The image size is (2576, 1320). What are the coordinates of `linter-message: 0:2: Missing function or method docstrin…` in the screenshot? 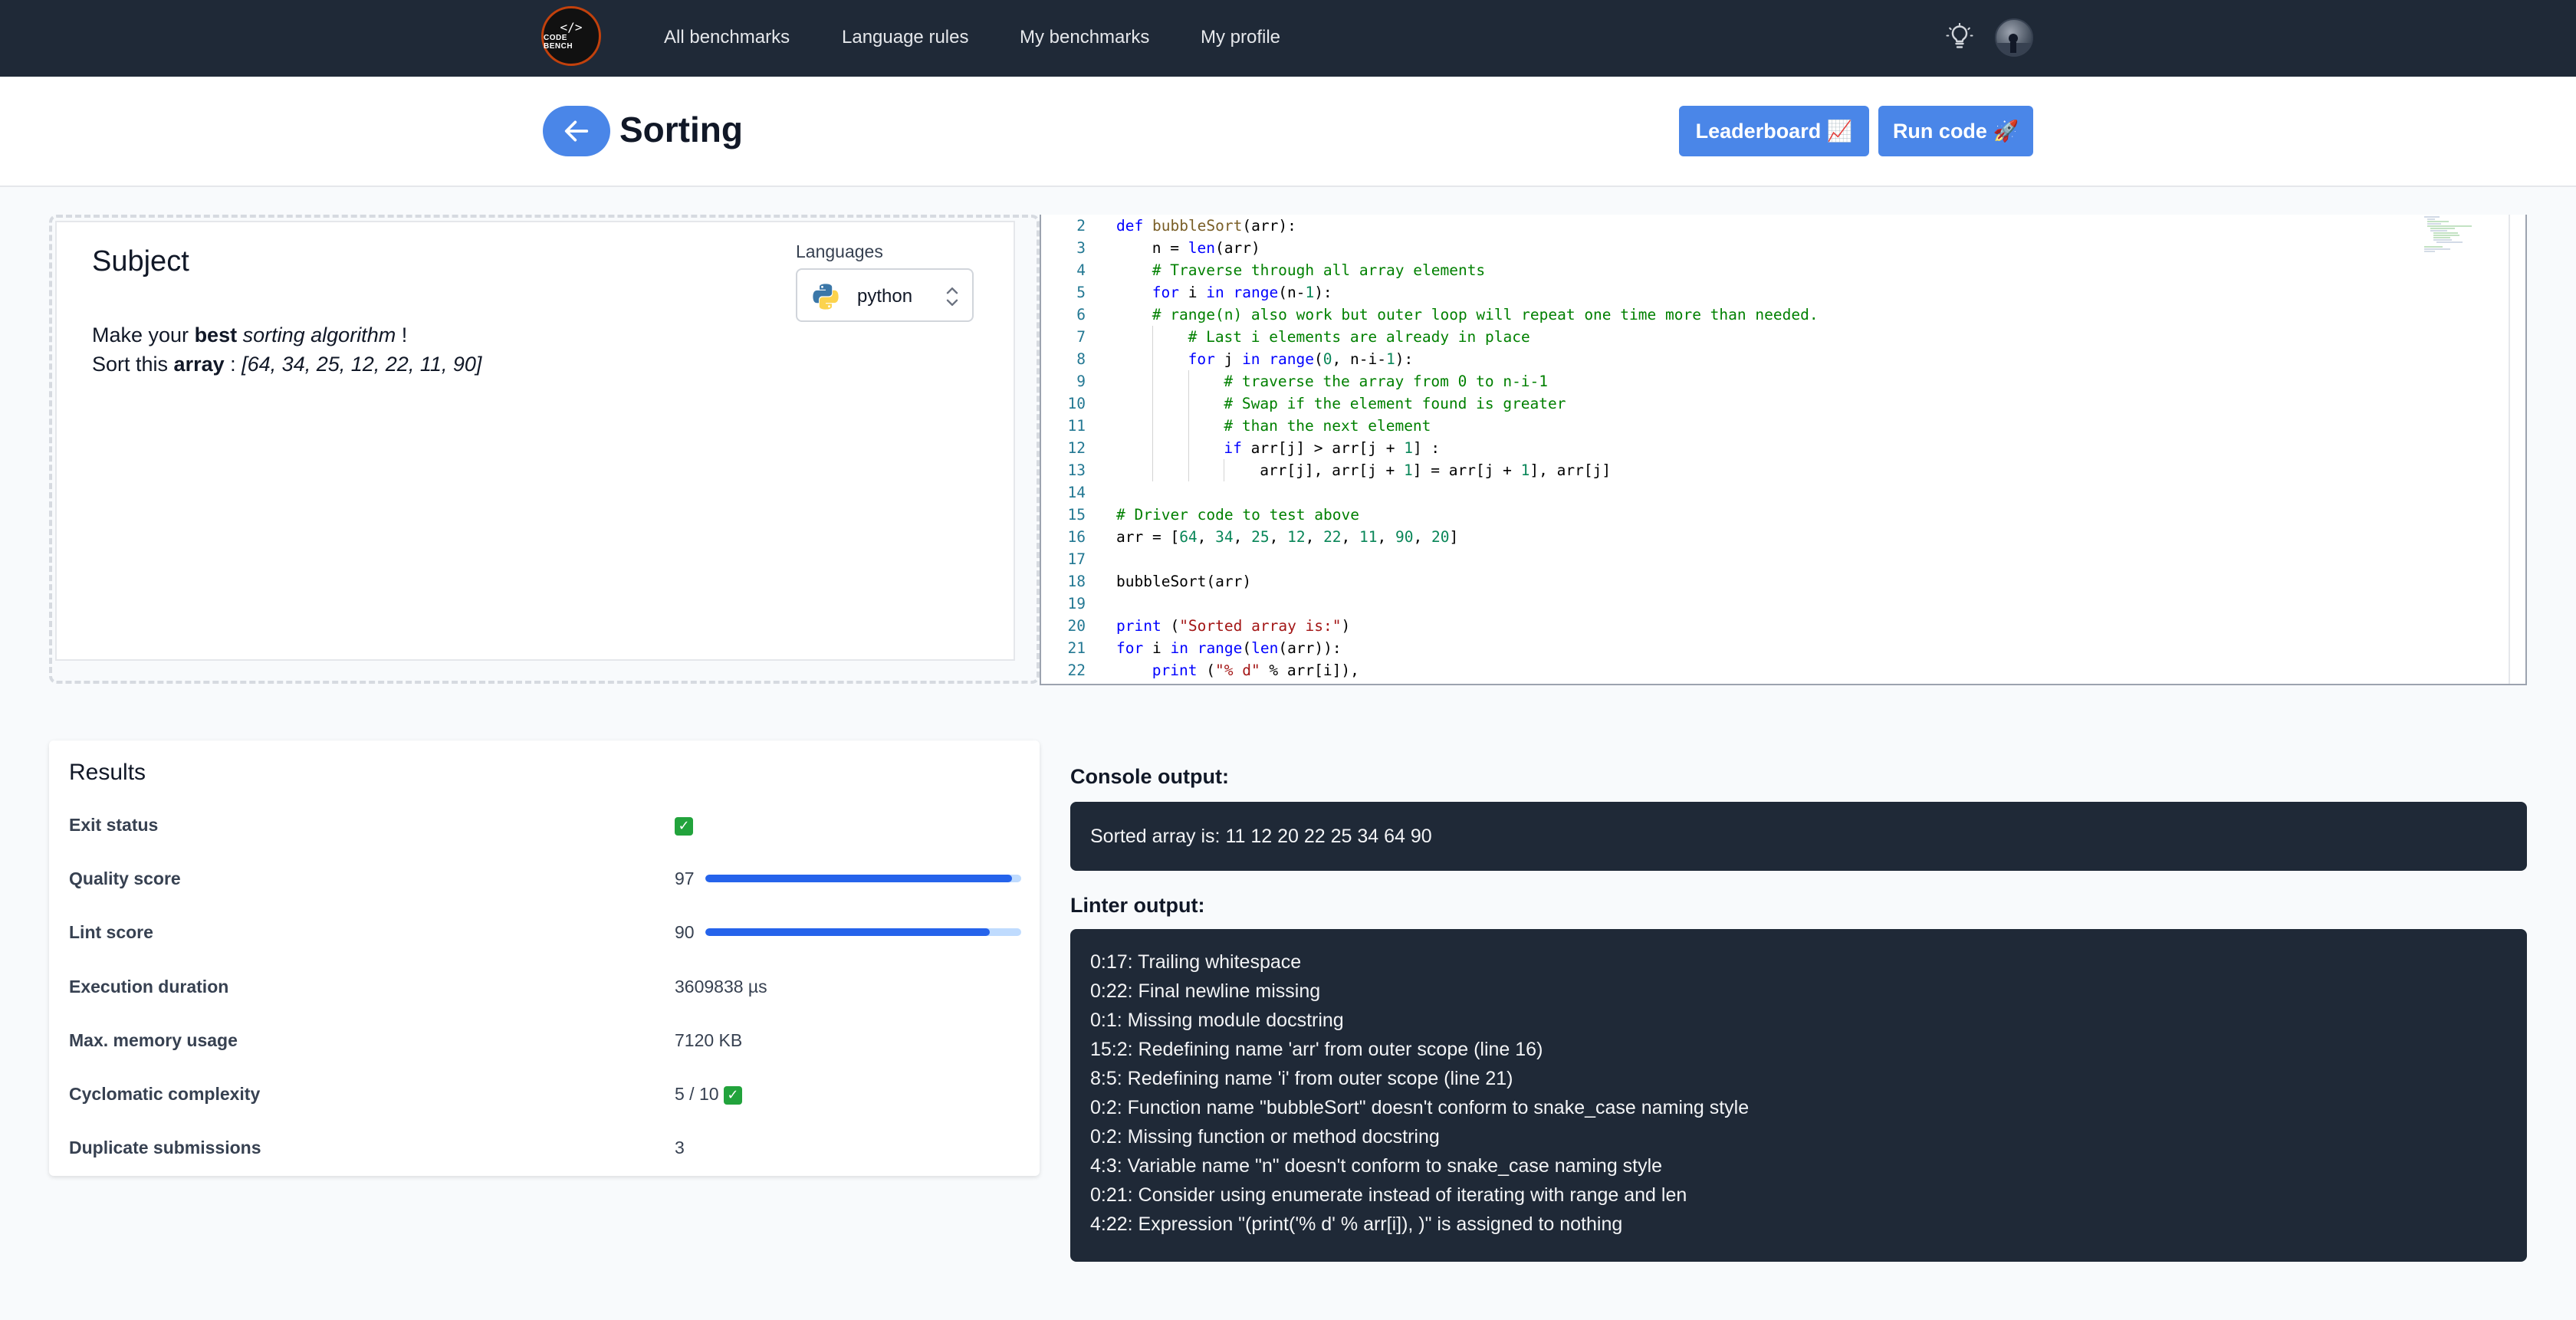 It's located at (1265, 1137).